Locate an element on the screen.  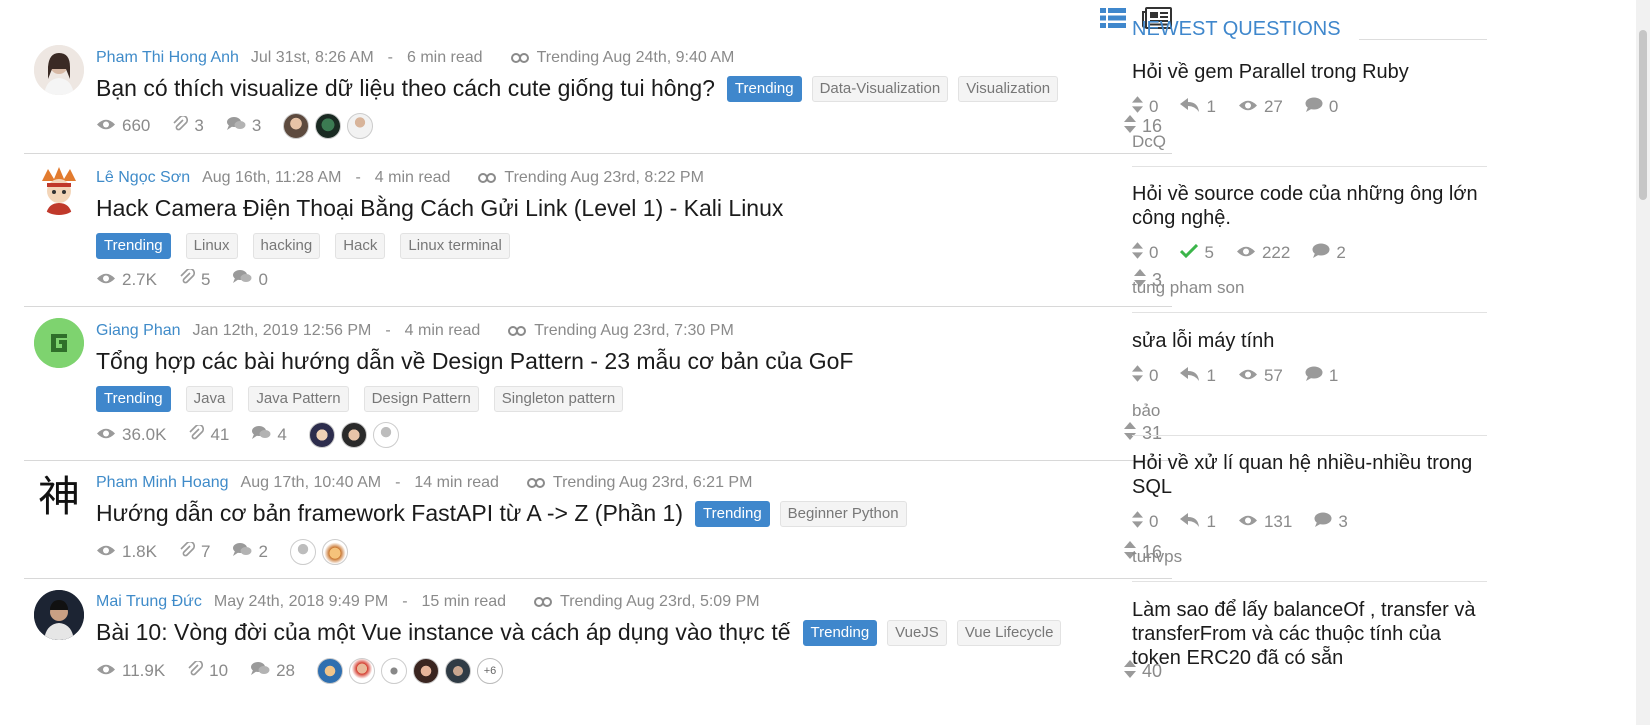
post-date: Jul 31st, 8:26 AM is located at coordinates (312, 57).